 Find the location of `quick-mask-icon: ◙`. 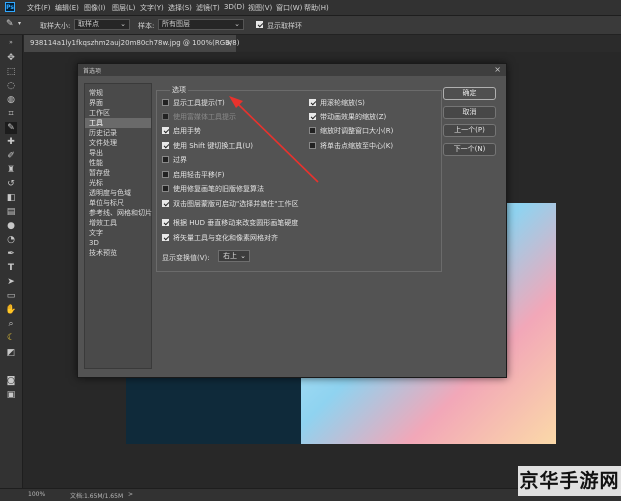

quick-mask-icon: ◙ is located at coordinates (11, 381).